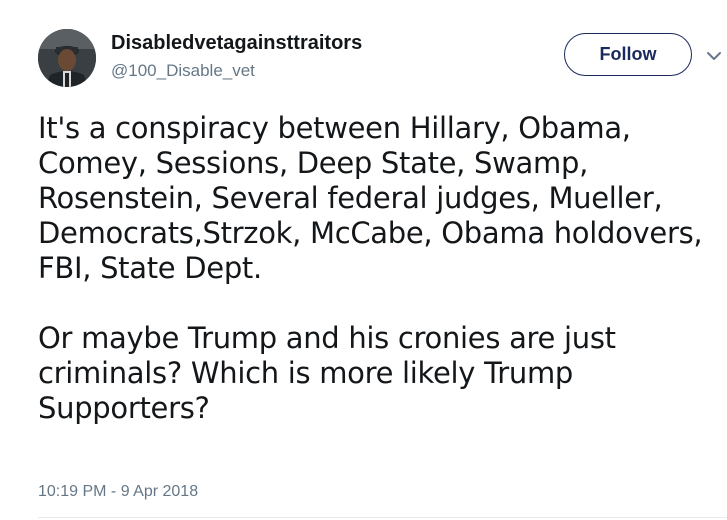  Describe the element at coordinates (628, 54) in the screenshot. I see `follow-button: Follow` at that location.